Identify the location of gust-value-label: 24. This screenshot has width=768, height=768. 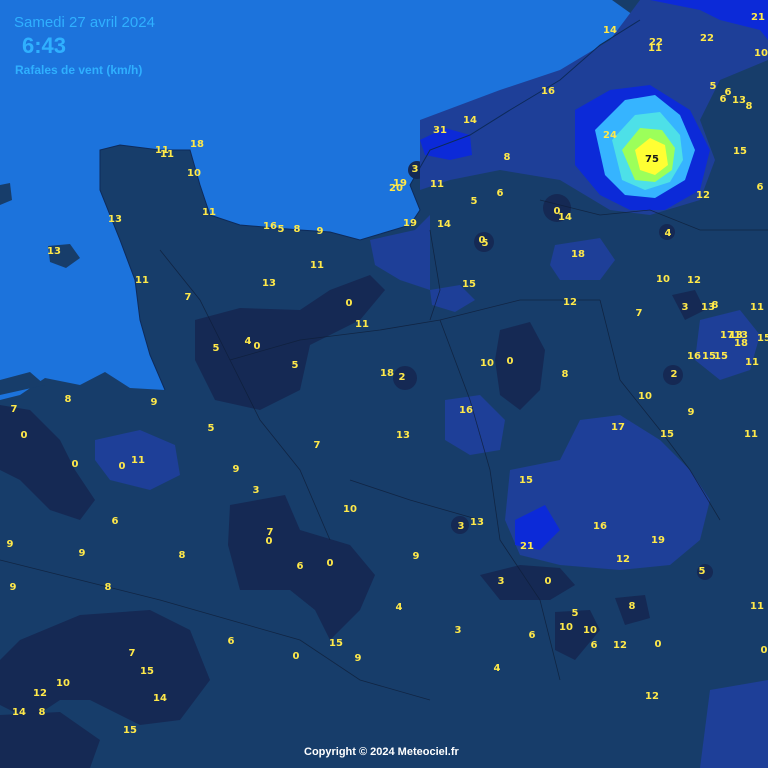
(610, 135).